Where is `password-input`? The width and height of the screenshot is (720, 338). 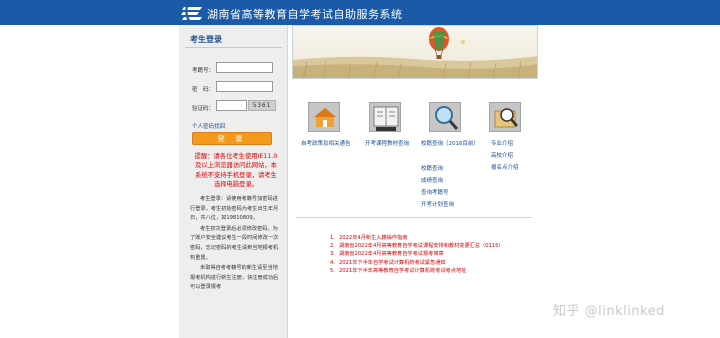
password-input is located at coordinates (244, 86).